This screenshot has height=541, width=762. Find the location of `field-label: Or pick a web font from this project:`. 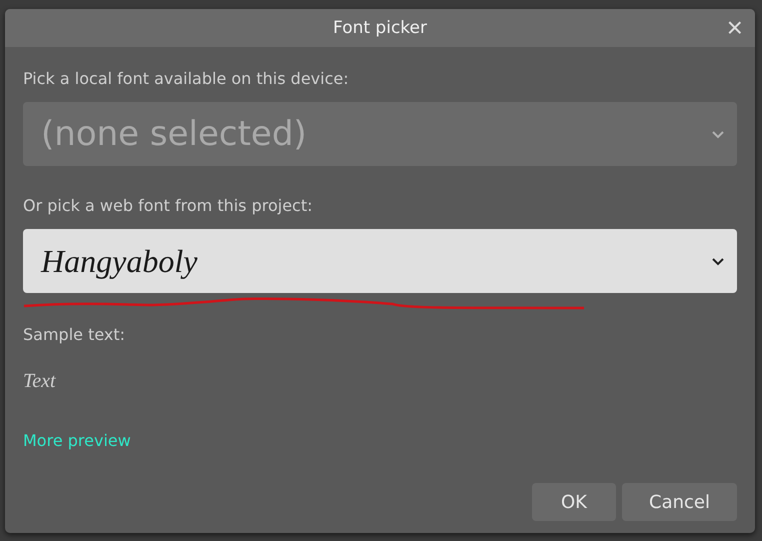

field-label: Or pick a web font from this project: is located at coordinates (168, 205).